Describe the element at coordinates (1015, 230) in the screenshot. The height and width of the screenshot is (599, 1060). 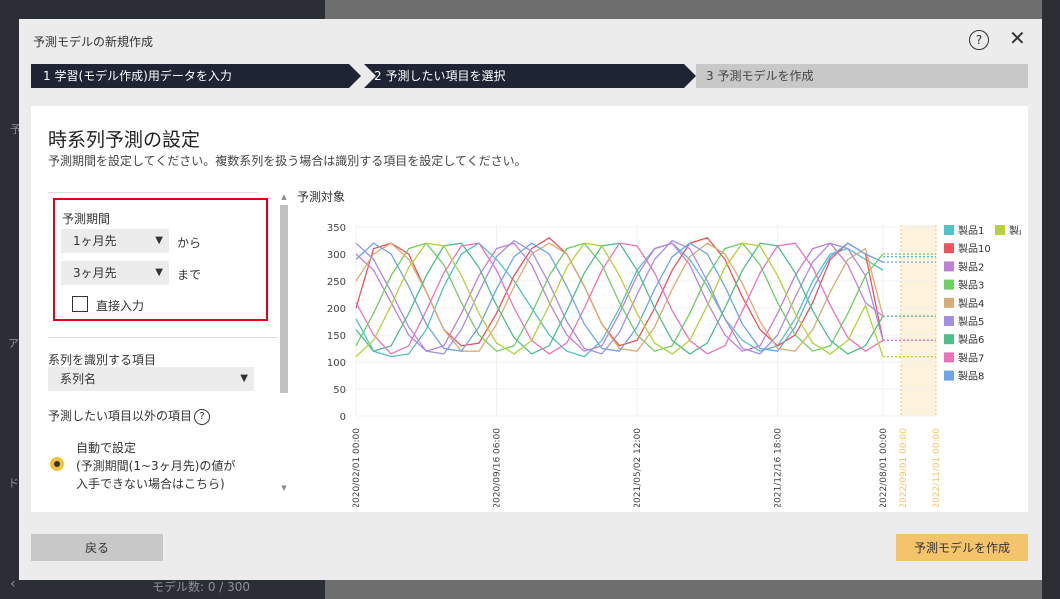
I see `legend-label: 製品9` at that location.